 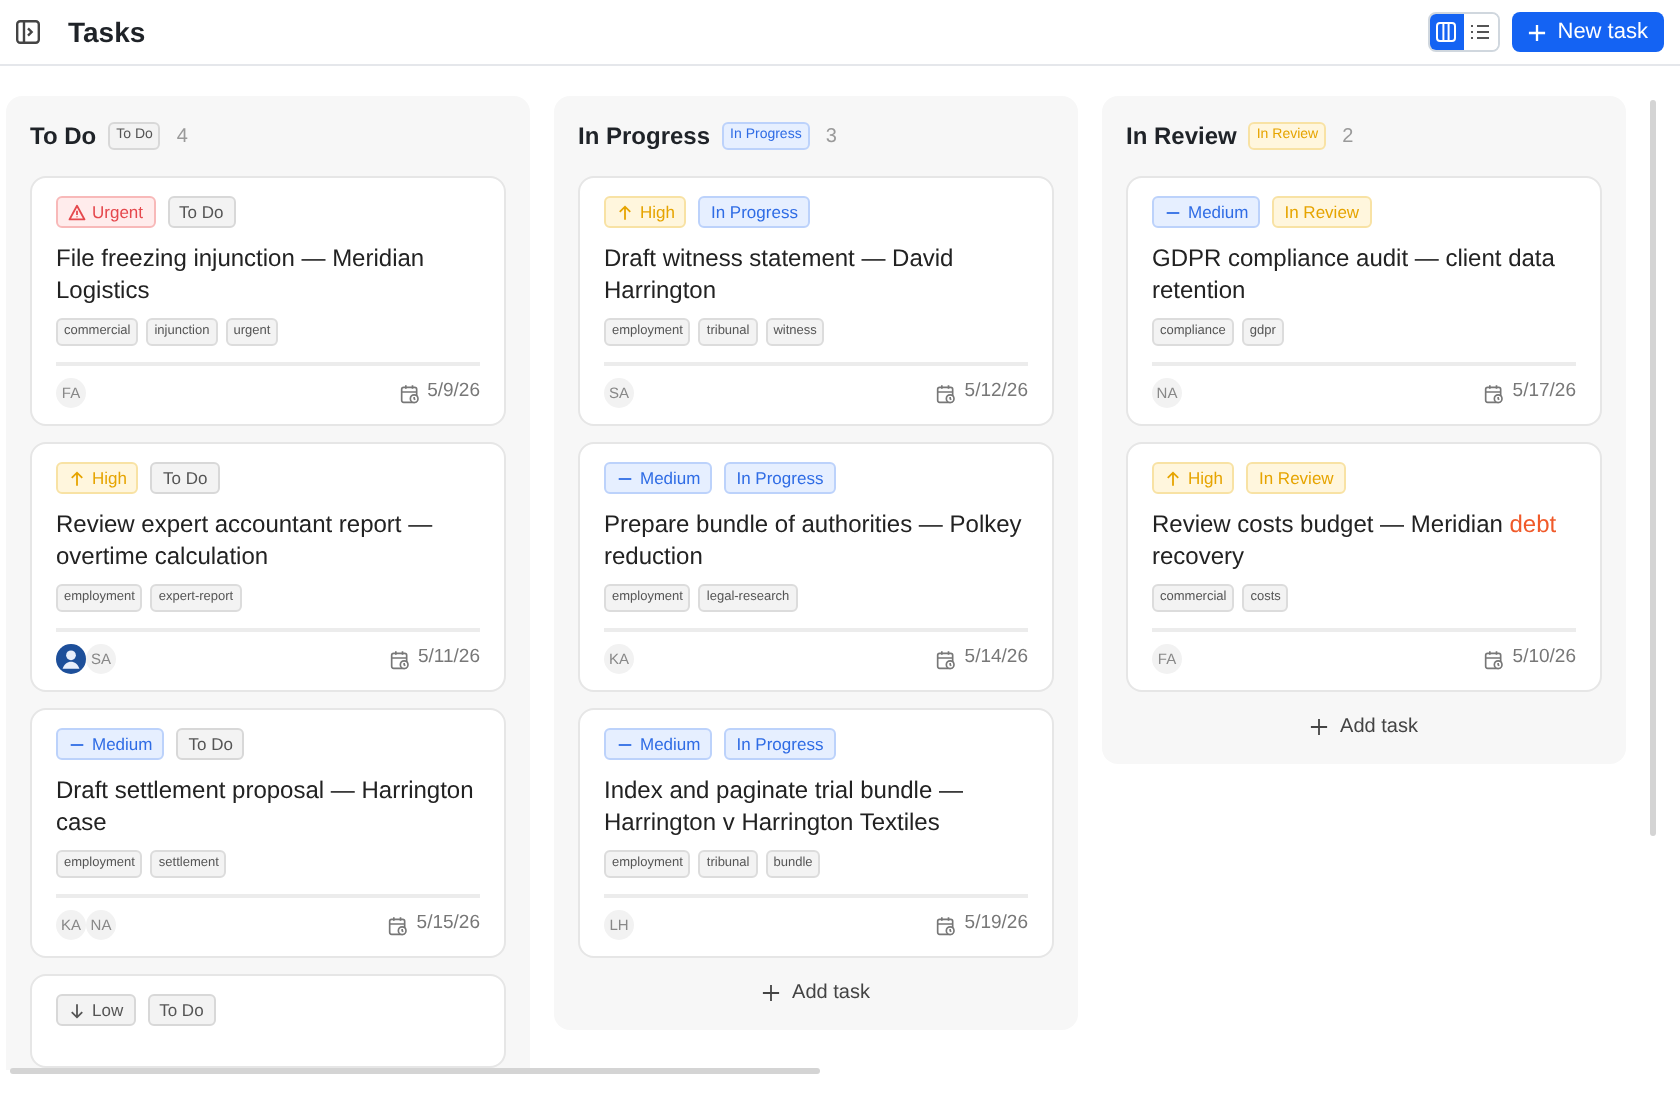 What do you see at coordinates (831, 137) in the screenshot?
I see `task-count: 3` at bounding box center [831, 137].